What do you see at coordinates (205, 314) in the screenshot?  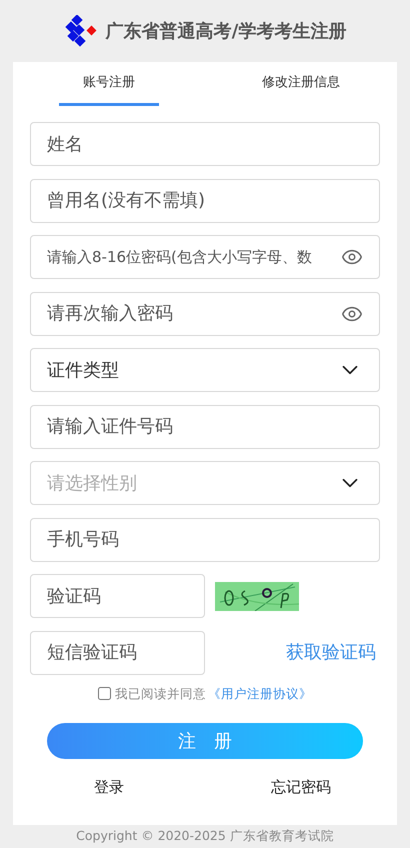 I see `password-field: 请再次输入密码` at bounding box center [205, 314].